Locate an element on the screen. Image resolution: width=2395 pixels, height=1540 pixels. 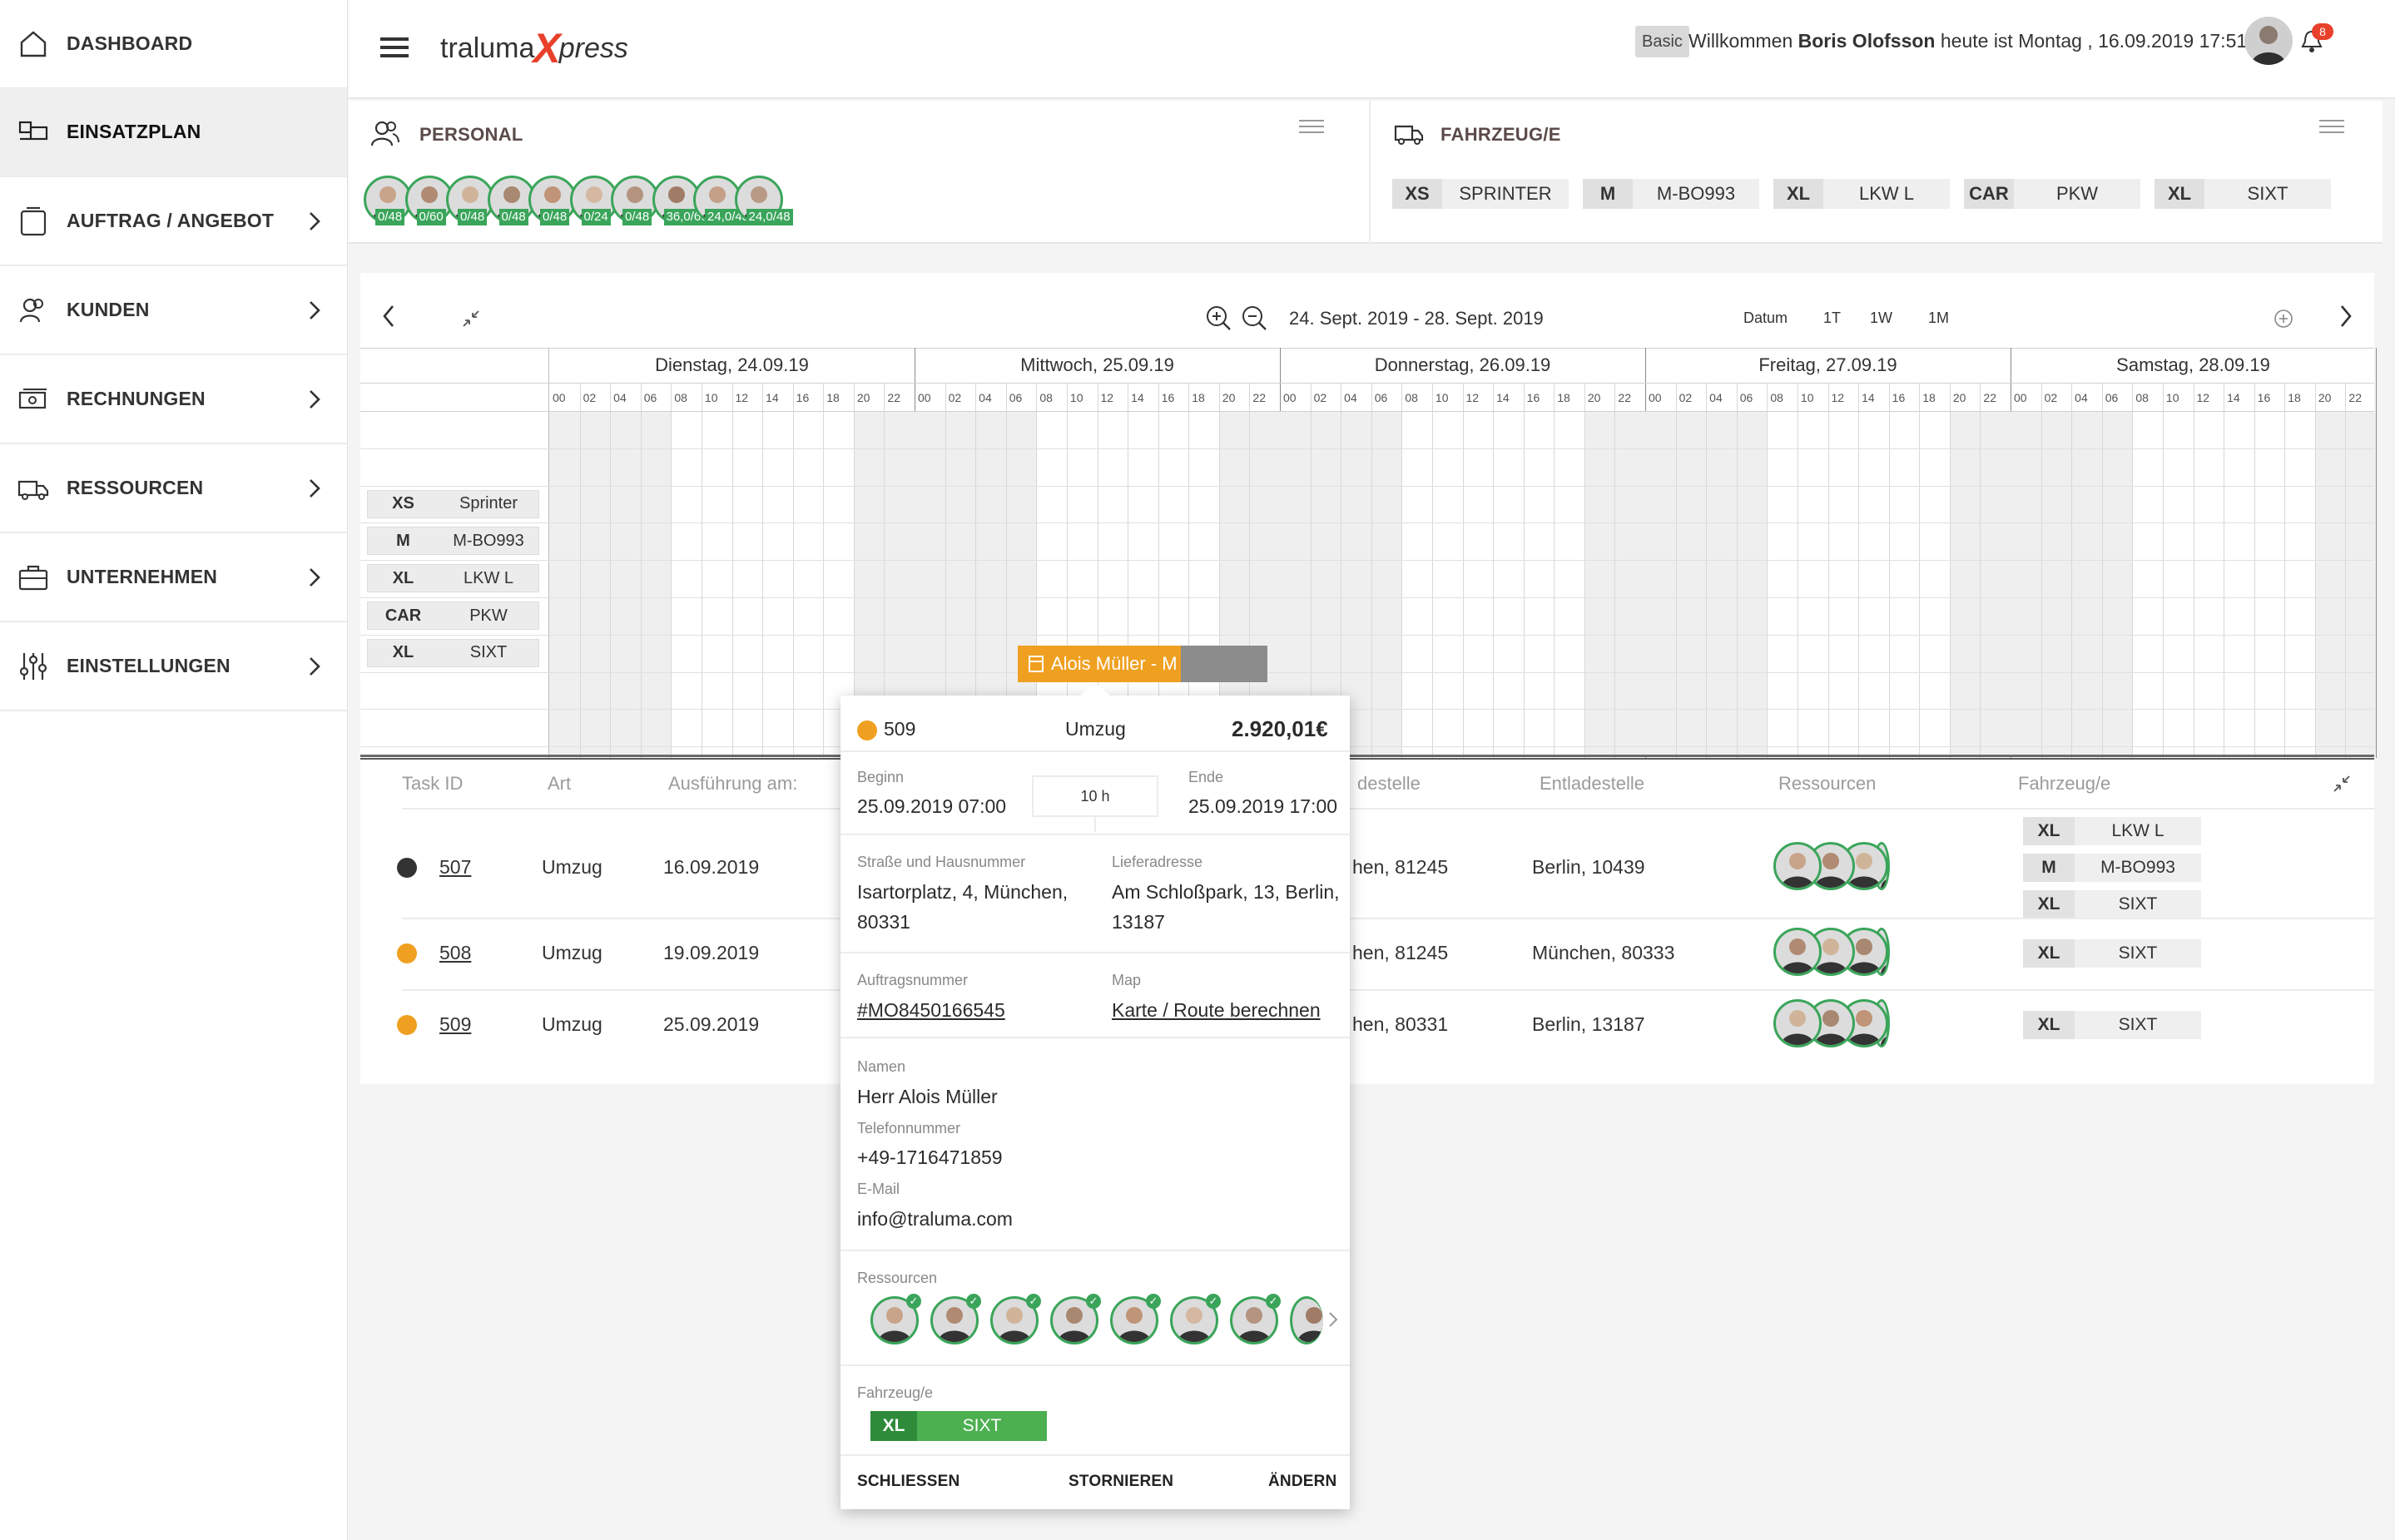
close-button: SCHLIESSEN is located at coordinates (908, 1482).